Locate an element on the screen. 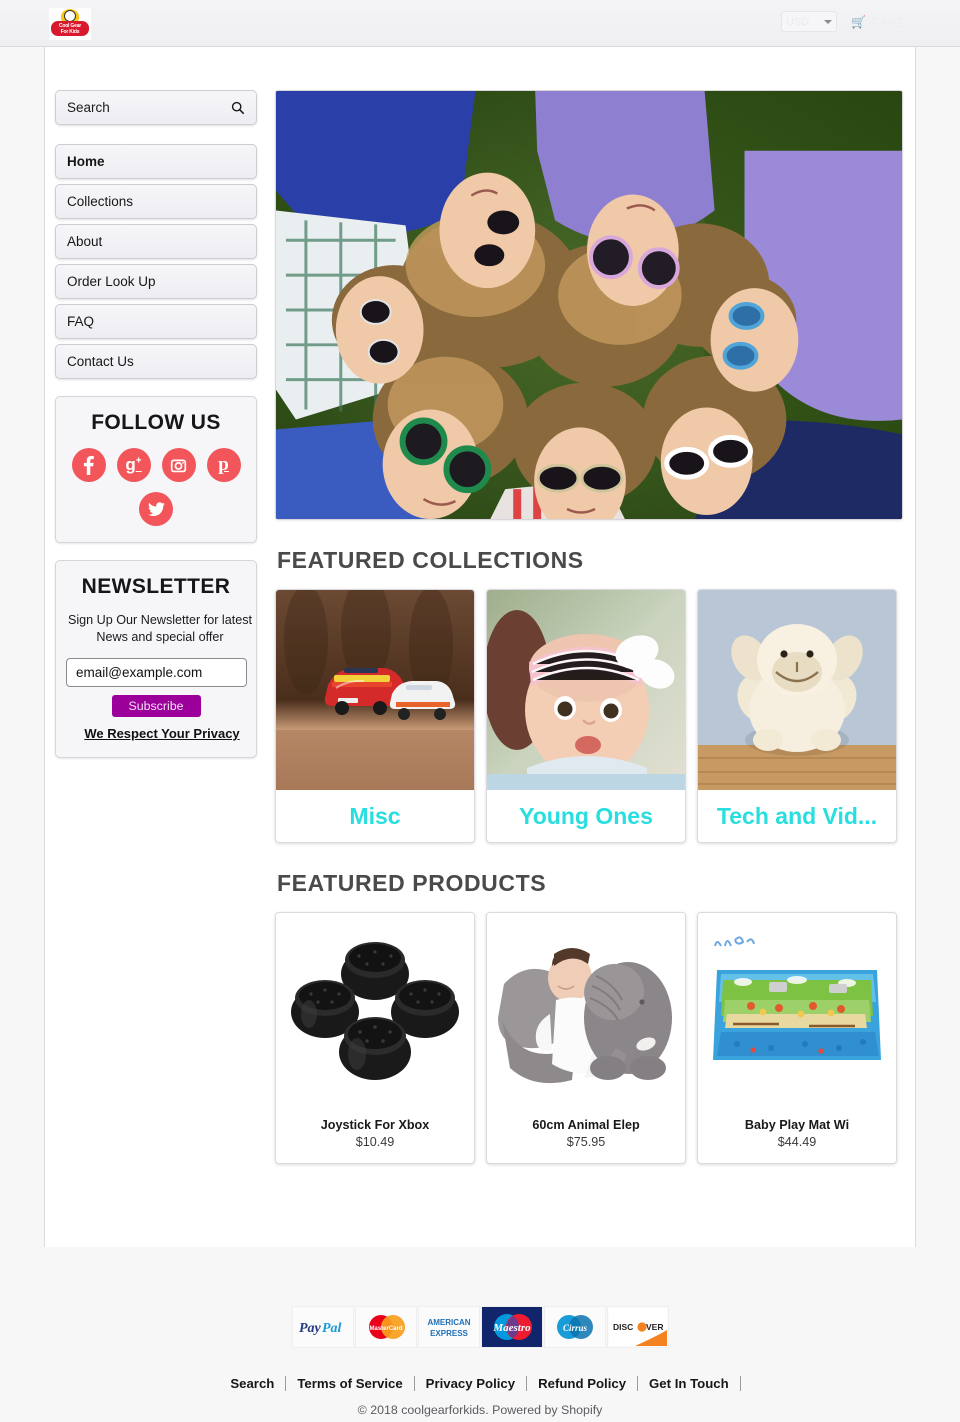 The image size is (960, 1422). svg-text: VER is located at coordinates (654, 1327).